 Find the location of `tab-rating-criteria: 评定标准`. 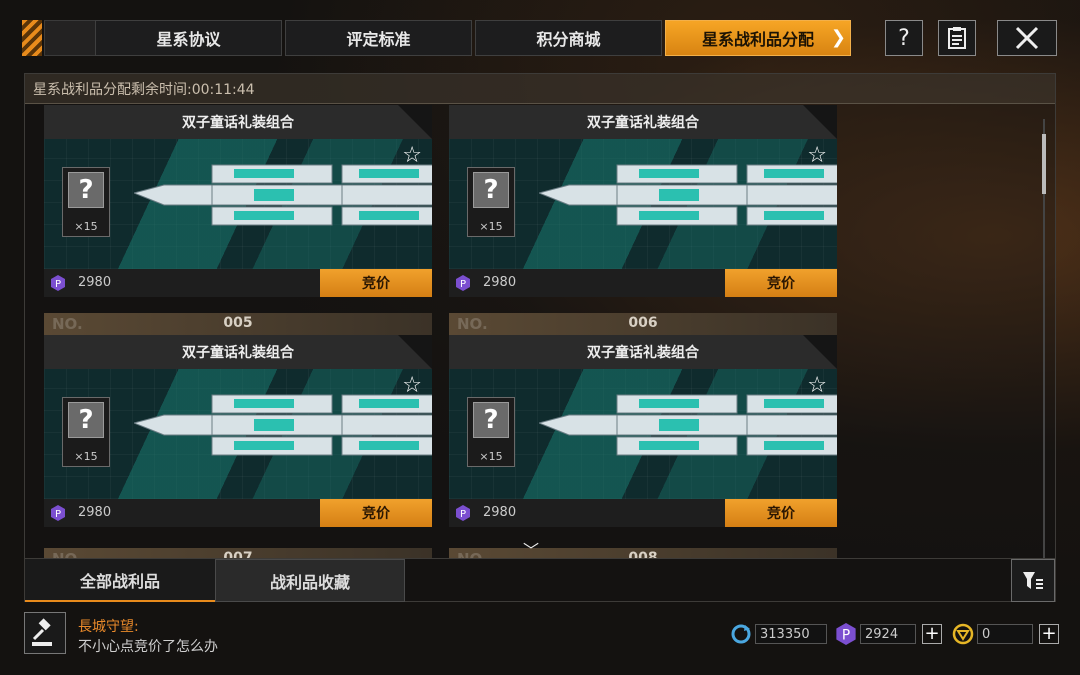

tab-rating-criteria: 评定标准 is located at coordinates (378, 38).